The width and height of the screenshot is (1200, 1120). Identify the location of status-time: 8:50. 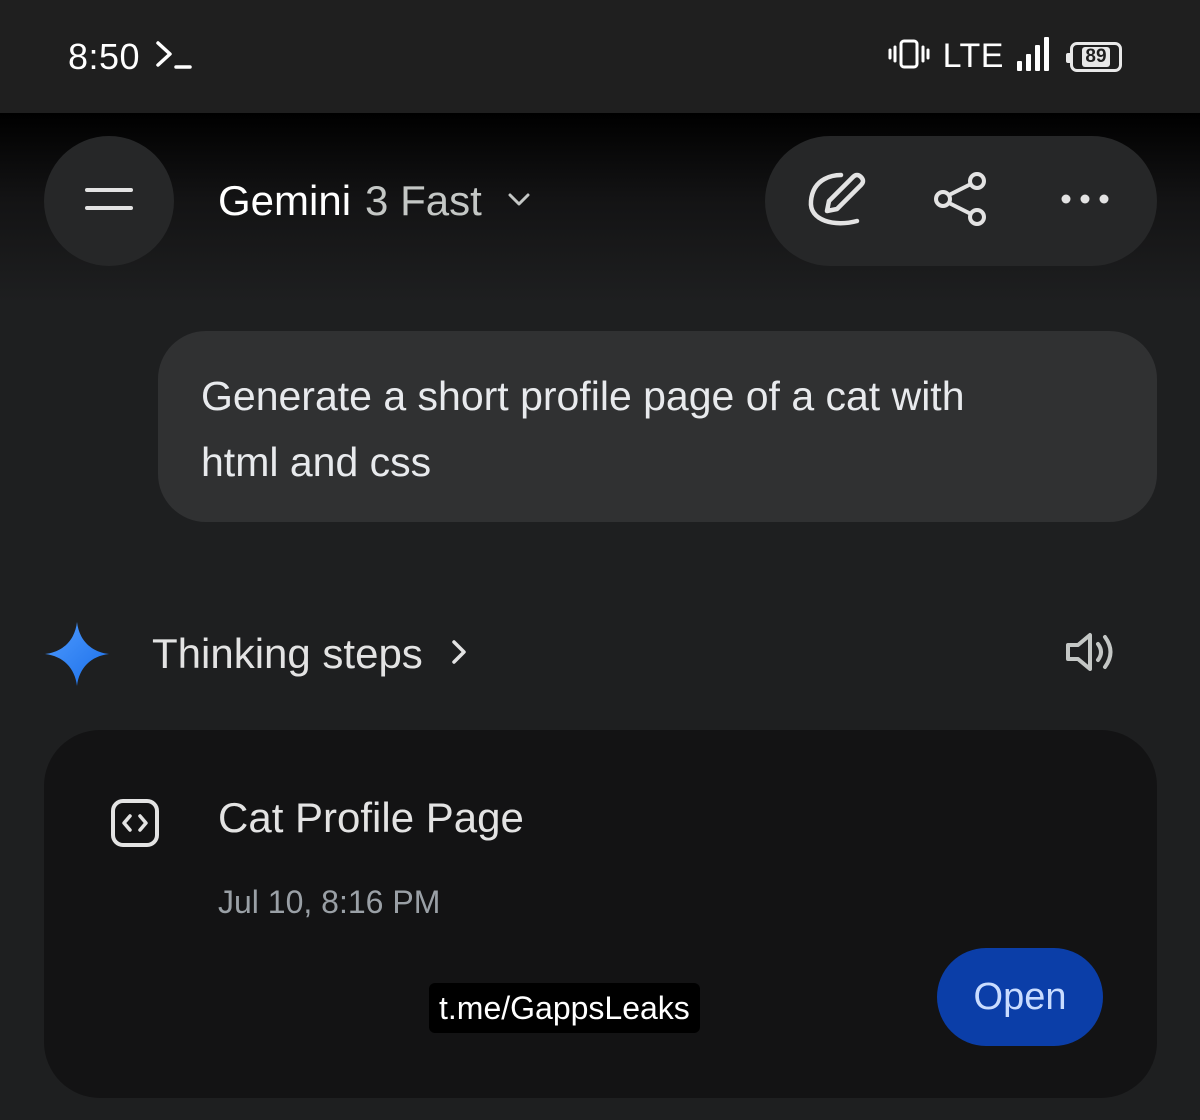
(104, 56).